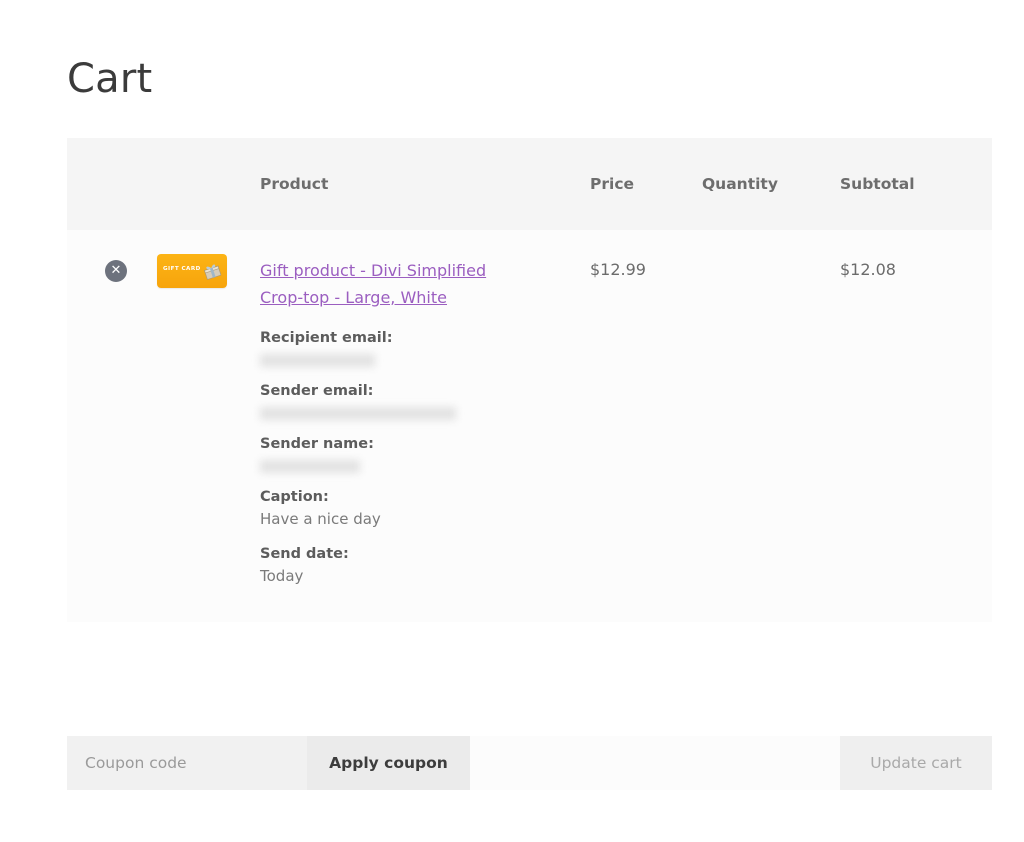 Image resolution: width=1024 pixels, height=842 pixels. What do you see at coordinates (425, 453) in the screenshot?
I see `meta-item-sender-name: Sender name:` at bounding box center [425, 453].